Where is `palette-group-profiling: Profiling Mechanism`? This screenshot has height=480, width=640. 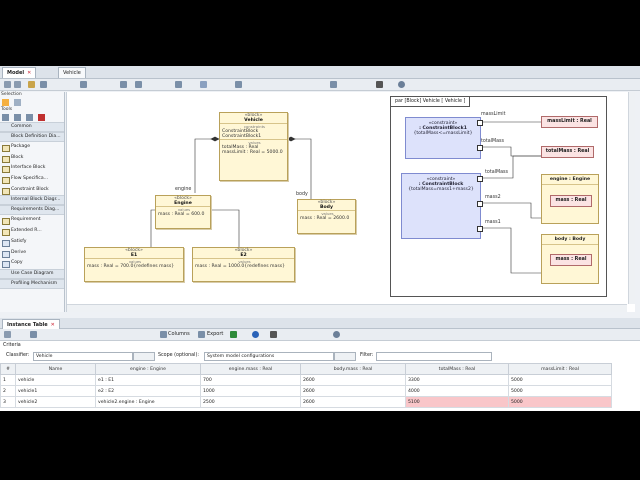
palette-group-profiling: Profiling Mechanism is located at coordinates (32, 283).